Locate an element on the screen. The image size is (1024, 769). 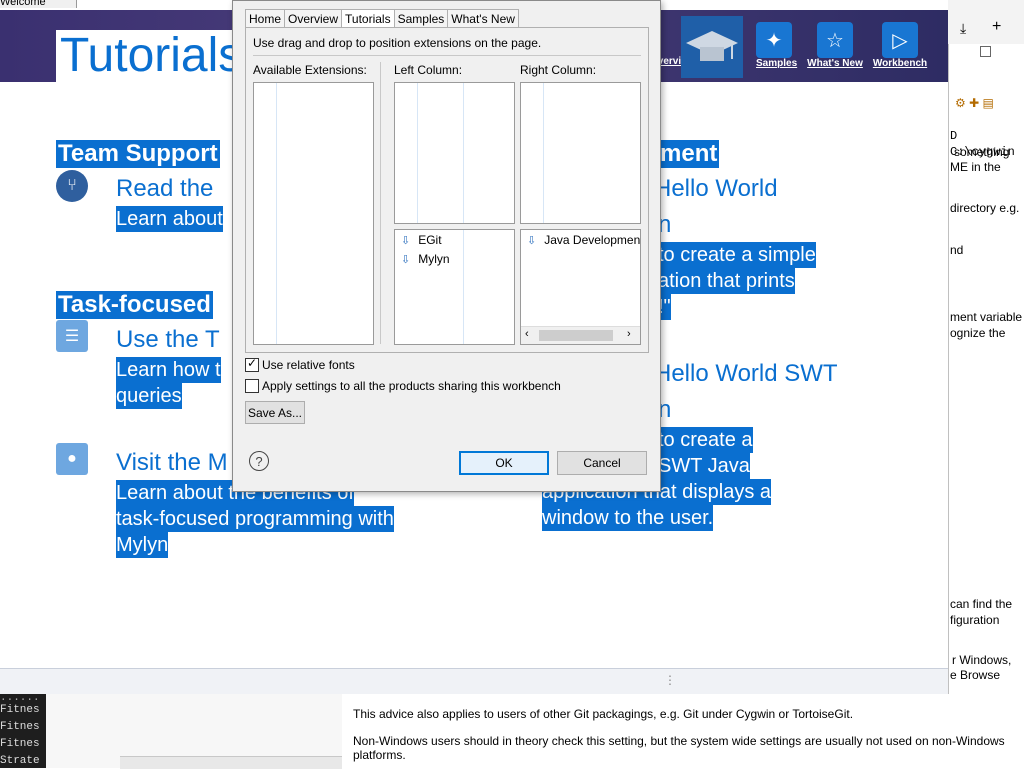
right-text-4: directory e.g. is located at coordinates (985, 208).